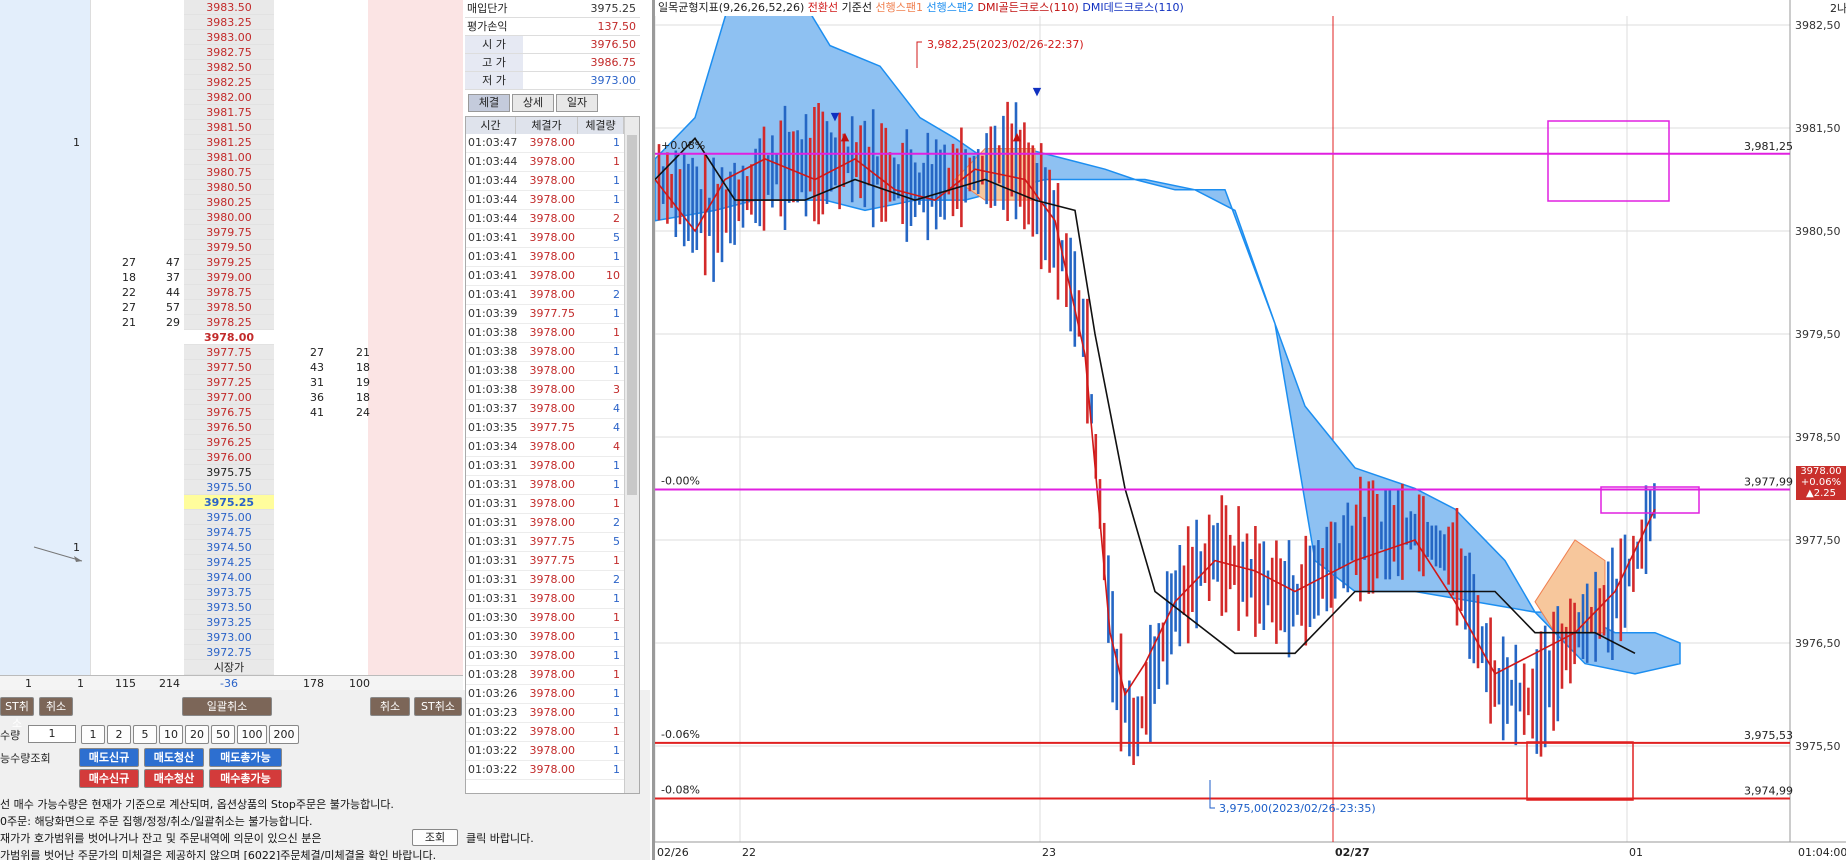 The width and height of the screenshot is (1846, 860). I want to click on level-pct-label: -0.06%, so click(680, 734).